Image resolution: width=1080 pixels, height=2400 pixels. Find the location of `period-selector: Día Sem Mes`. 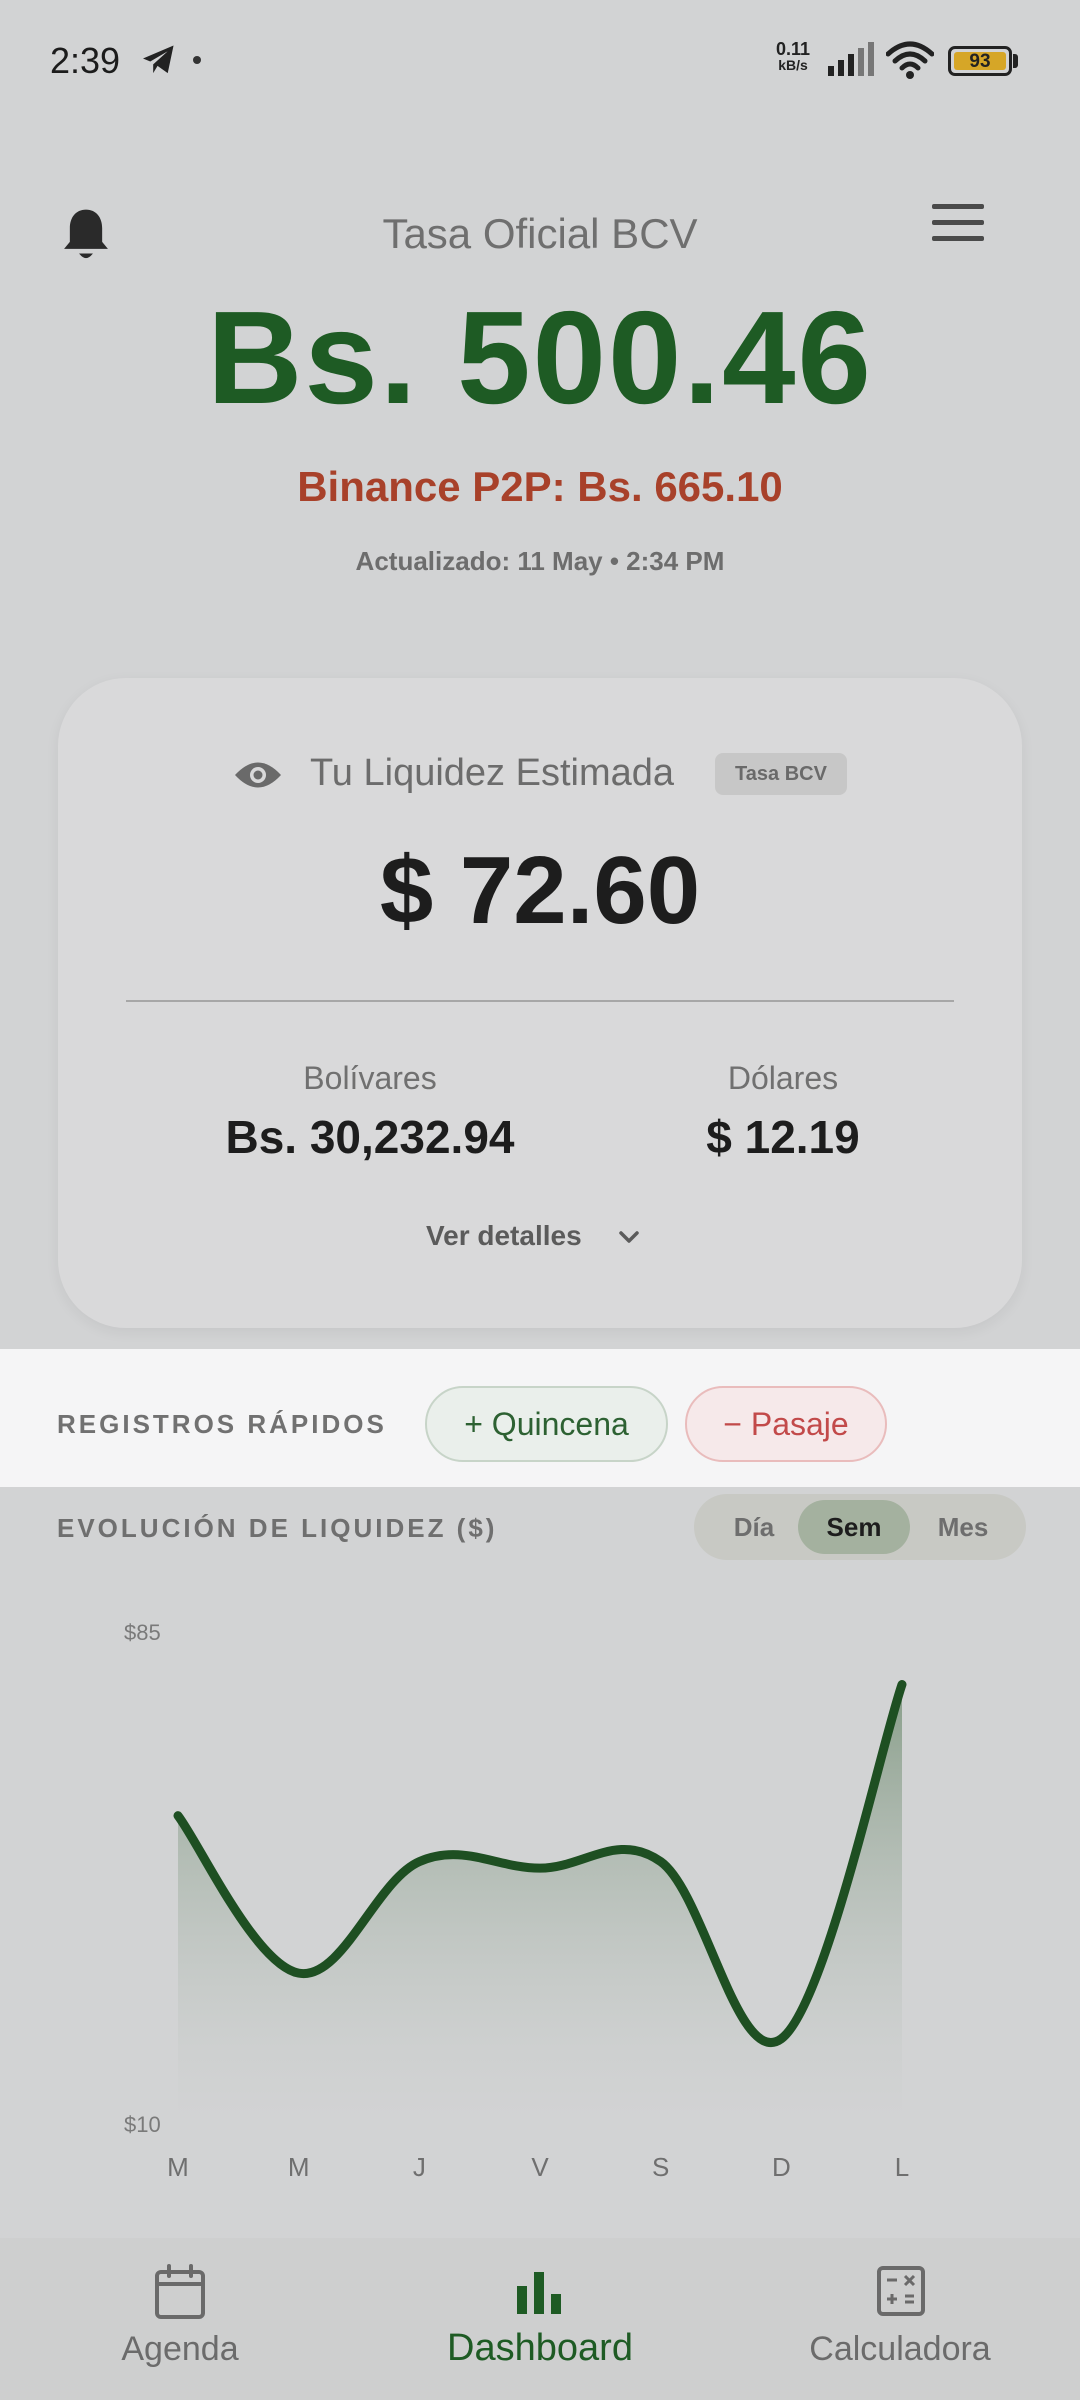

period-selector: Día Sem Mes is located at coordinates (860, 1527).